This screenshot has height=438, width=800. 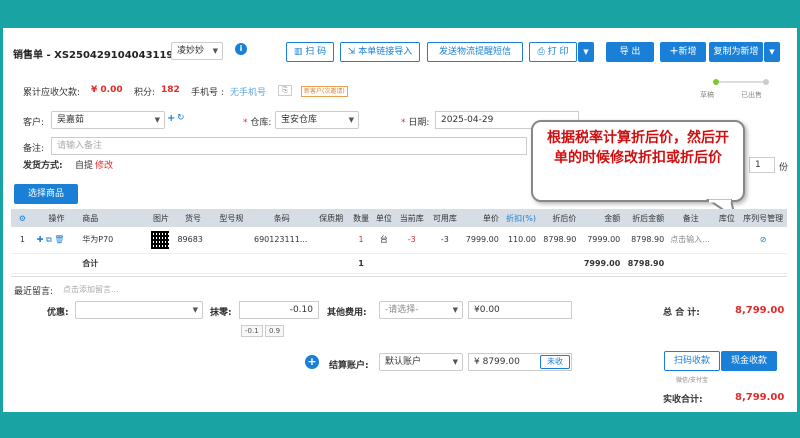 I want to click on step-dot-draft, so click(x=716, y=82).